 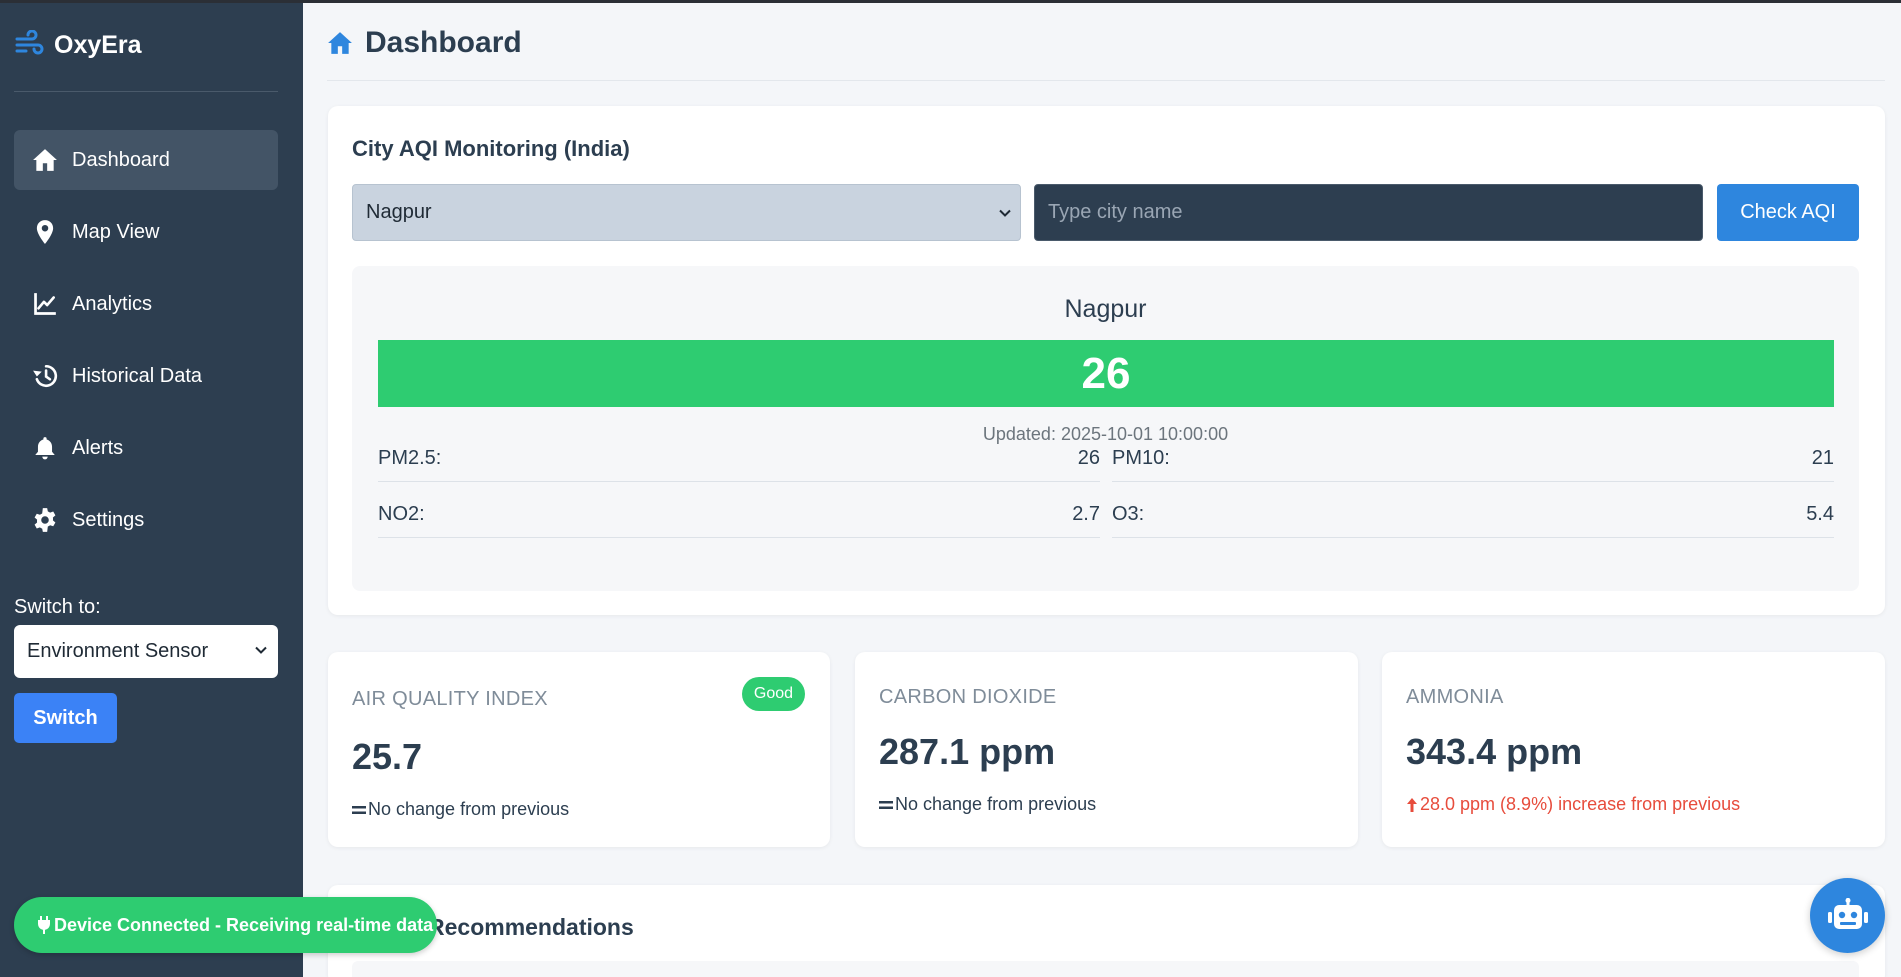 I want to click on city-select-value: Nagpur, so click(x=399, y=212).